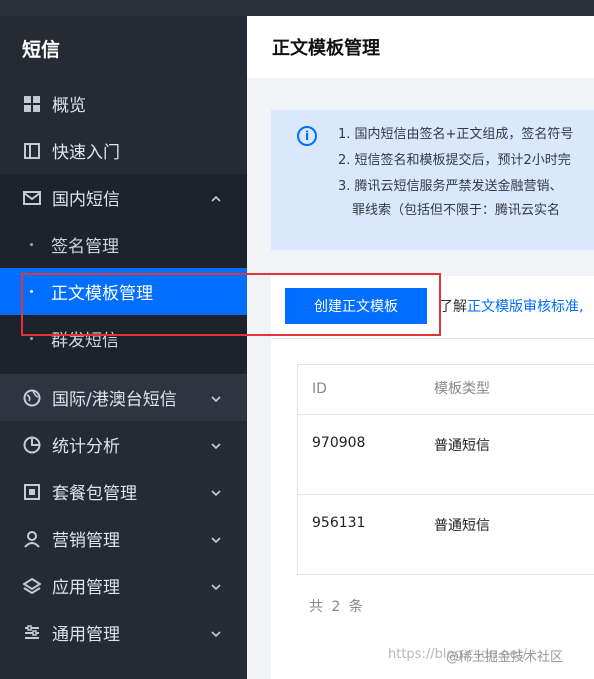 This screenshot has width=594, height=679. Describe the element at coordinates (86, 447) in the screenshot. I see `sidebar-item-label: 统计分析` at that location.